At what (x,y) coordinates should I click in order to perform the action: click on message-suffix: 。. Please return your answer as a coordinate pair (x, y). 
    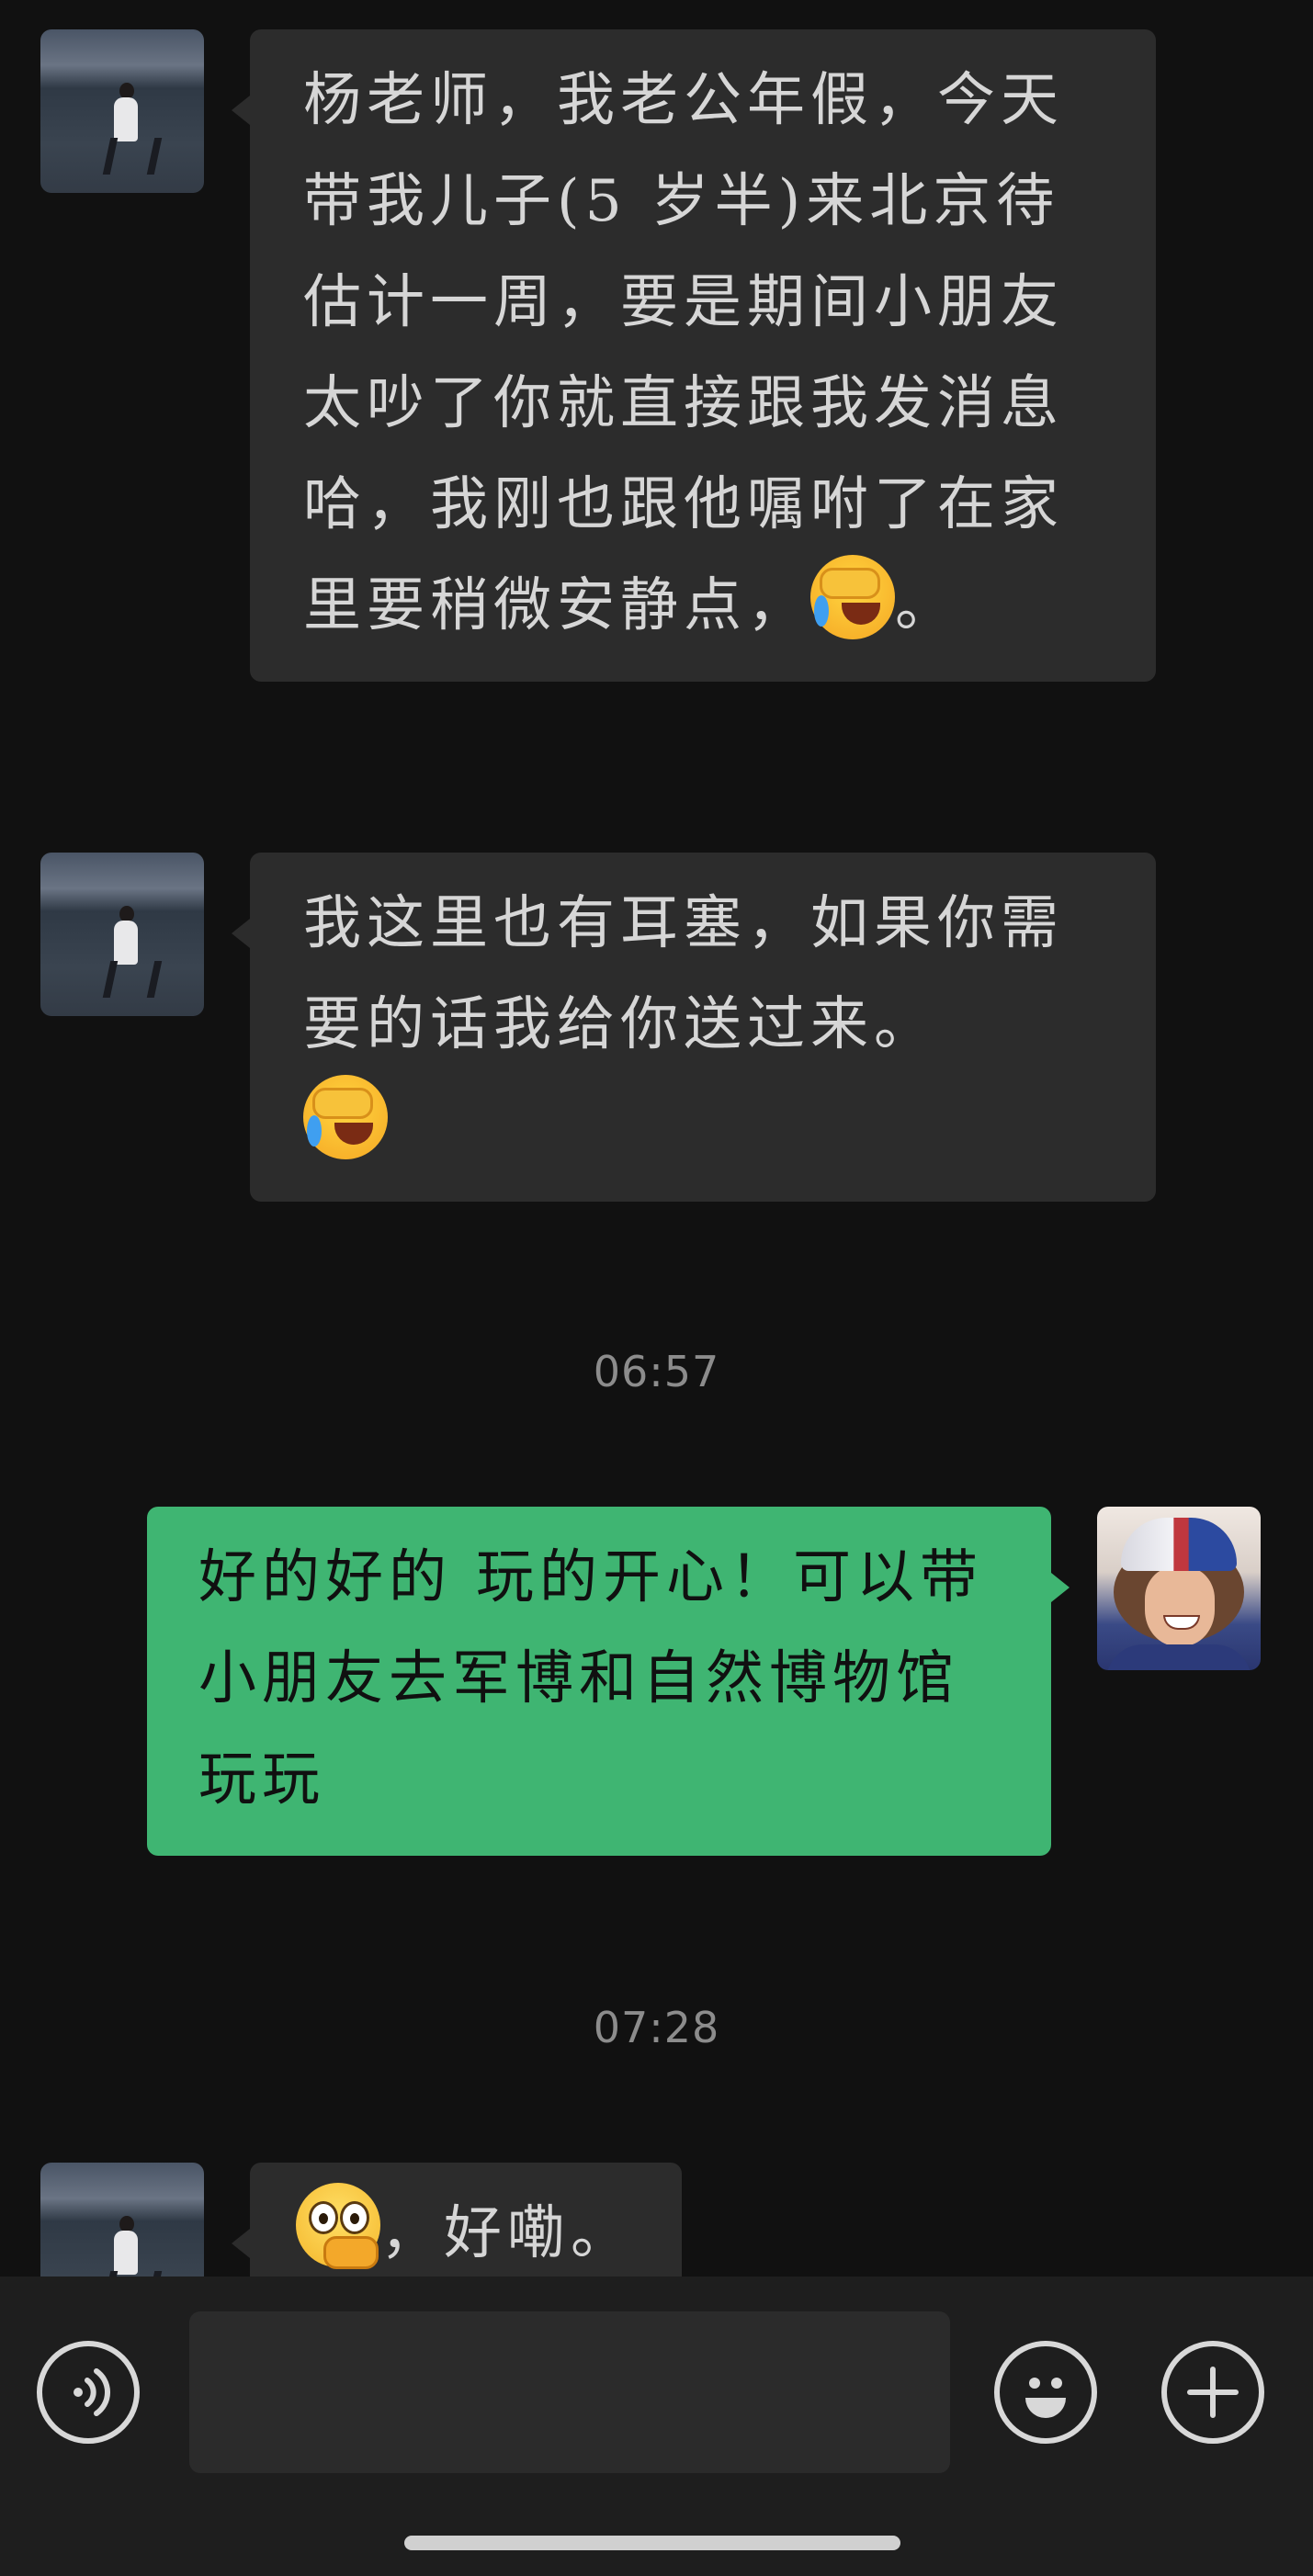
    Looking at the image, I should click on (926, 604).